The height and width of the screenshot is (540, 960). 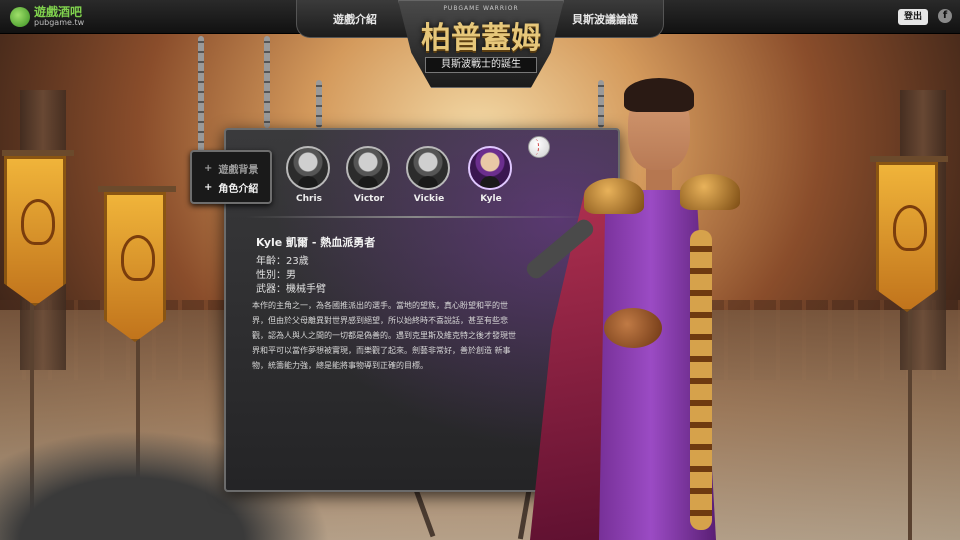 What do you see at coordinates (316, 242) in the screenshot?
I see `character-heading: Kyle 凱爾 - 熱血派勇者` at bounding box center [316, 242].